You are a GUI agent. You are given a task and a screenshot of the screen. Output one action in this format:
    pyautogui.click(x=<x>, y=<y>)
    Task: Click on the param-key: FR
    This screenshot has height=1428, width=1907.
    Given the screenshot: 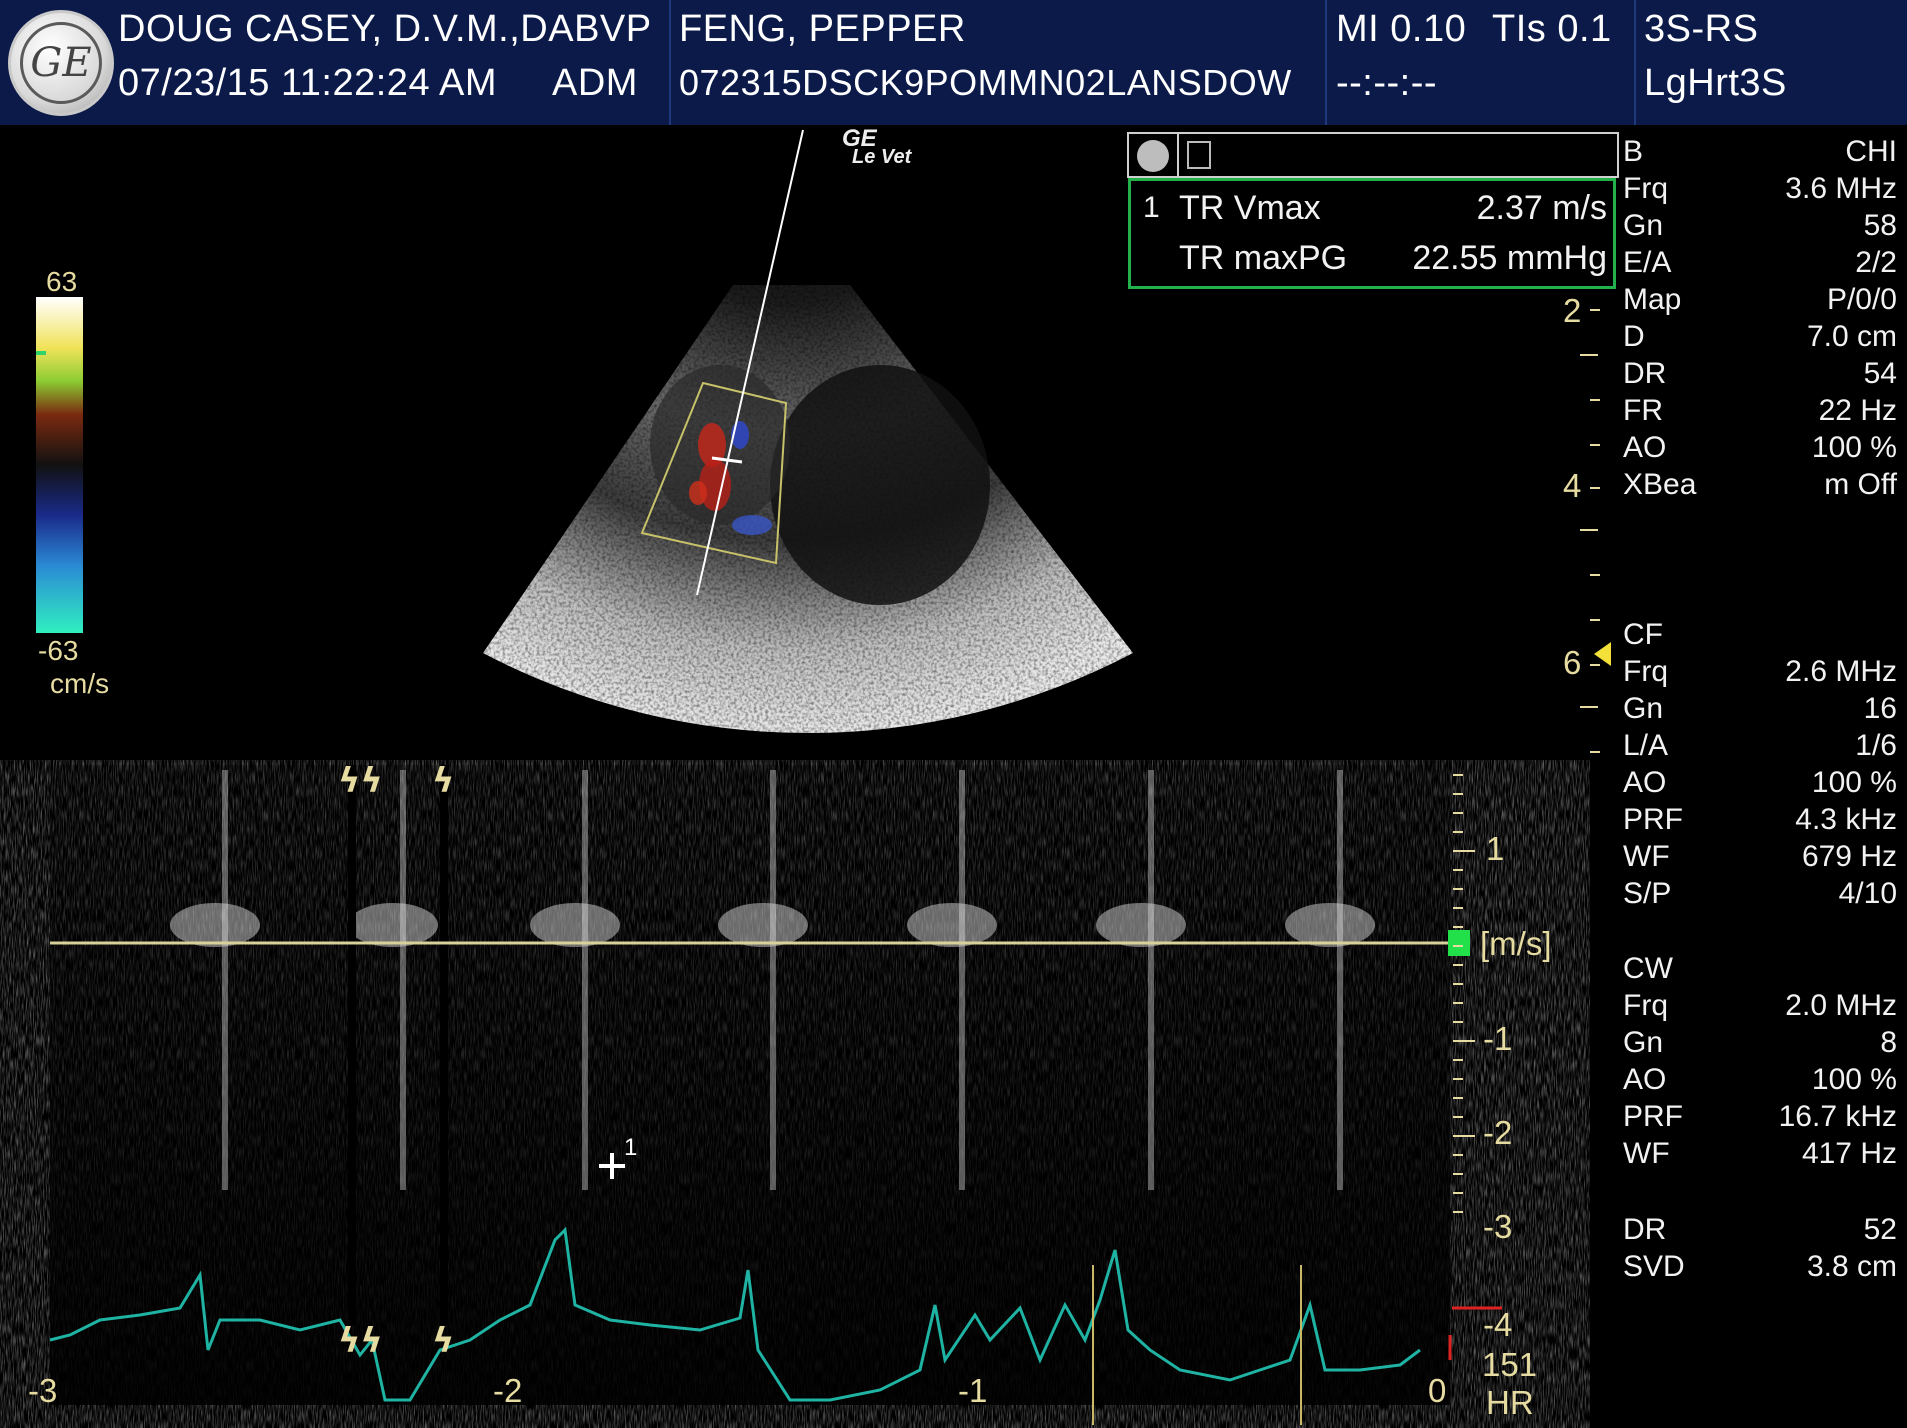 What is the action you would take?
    pyautogui.click(x=1643, y=410)
    